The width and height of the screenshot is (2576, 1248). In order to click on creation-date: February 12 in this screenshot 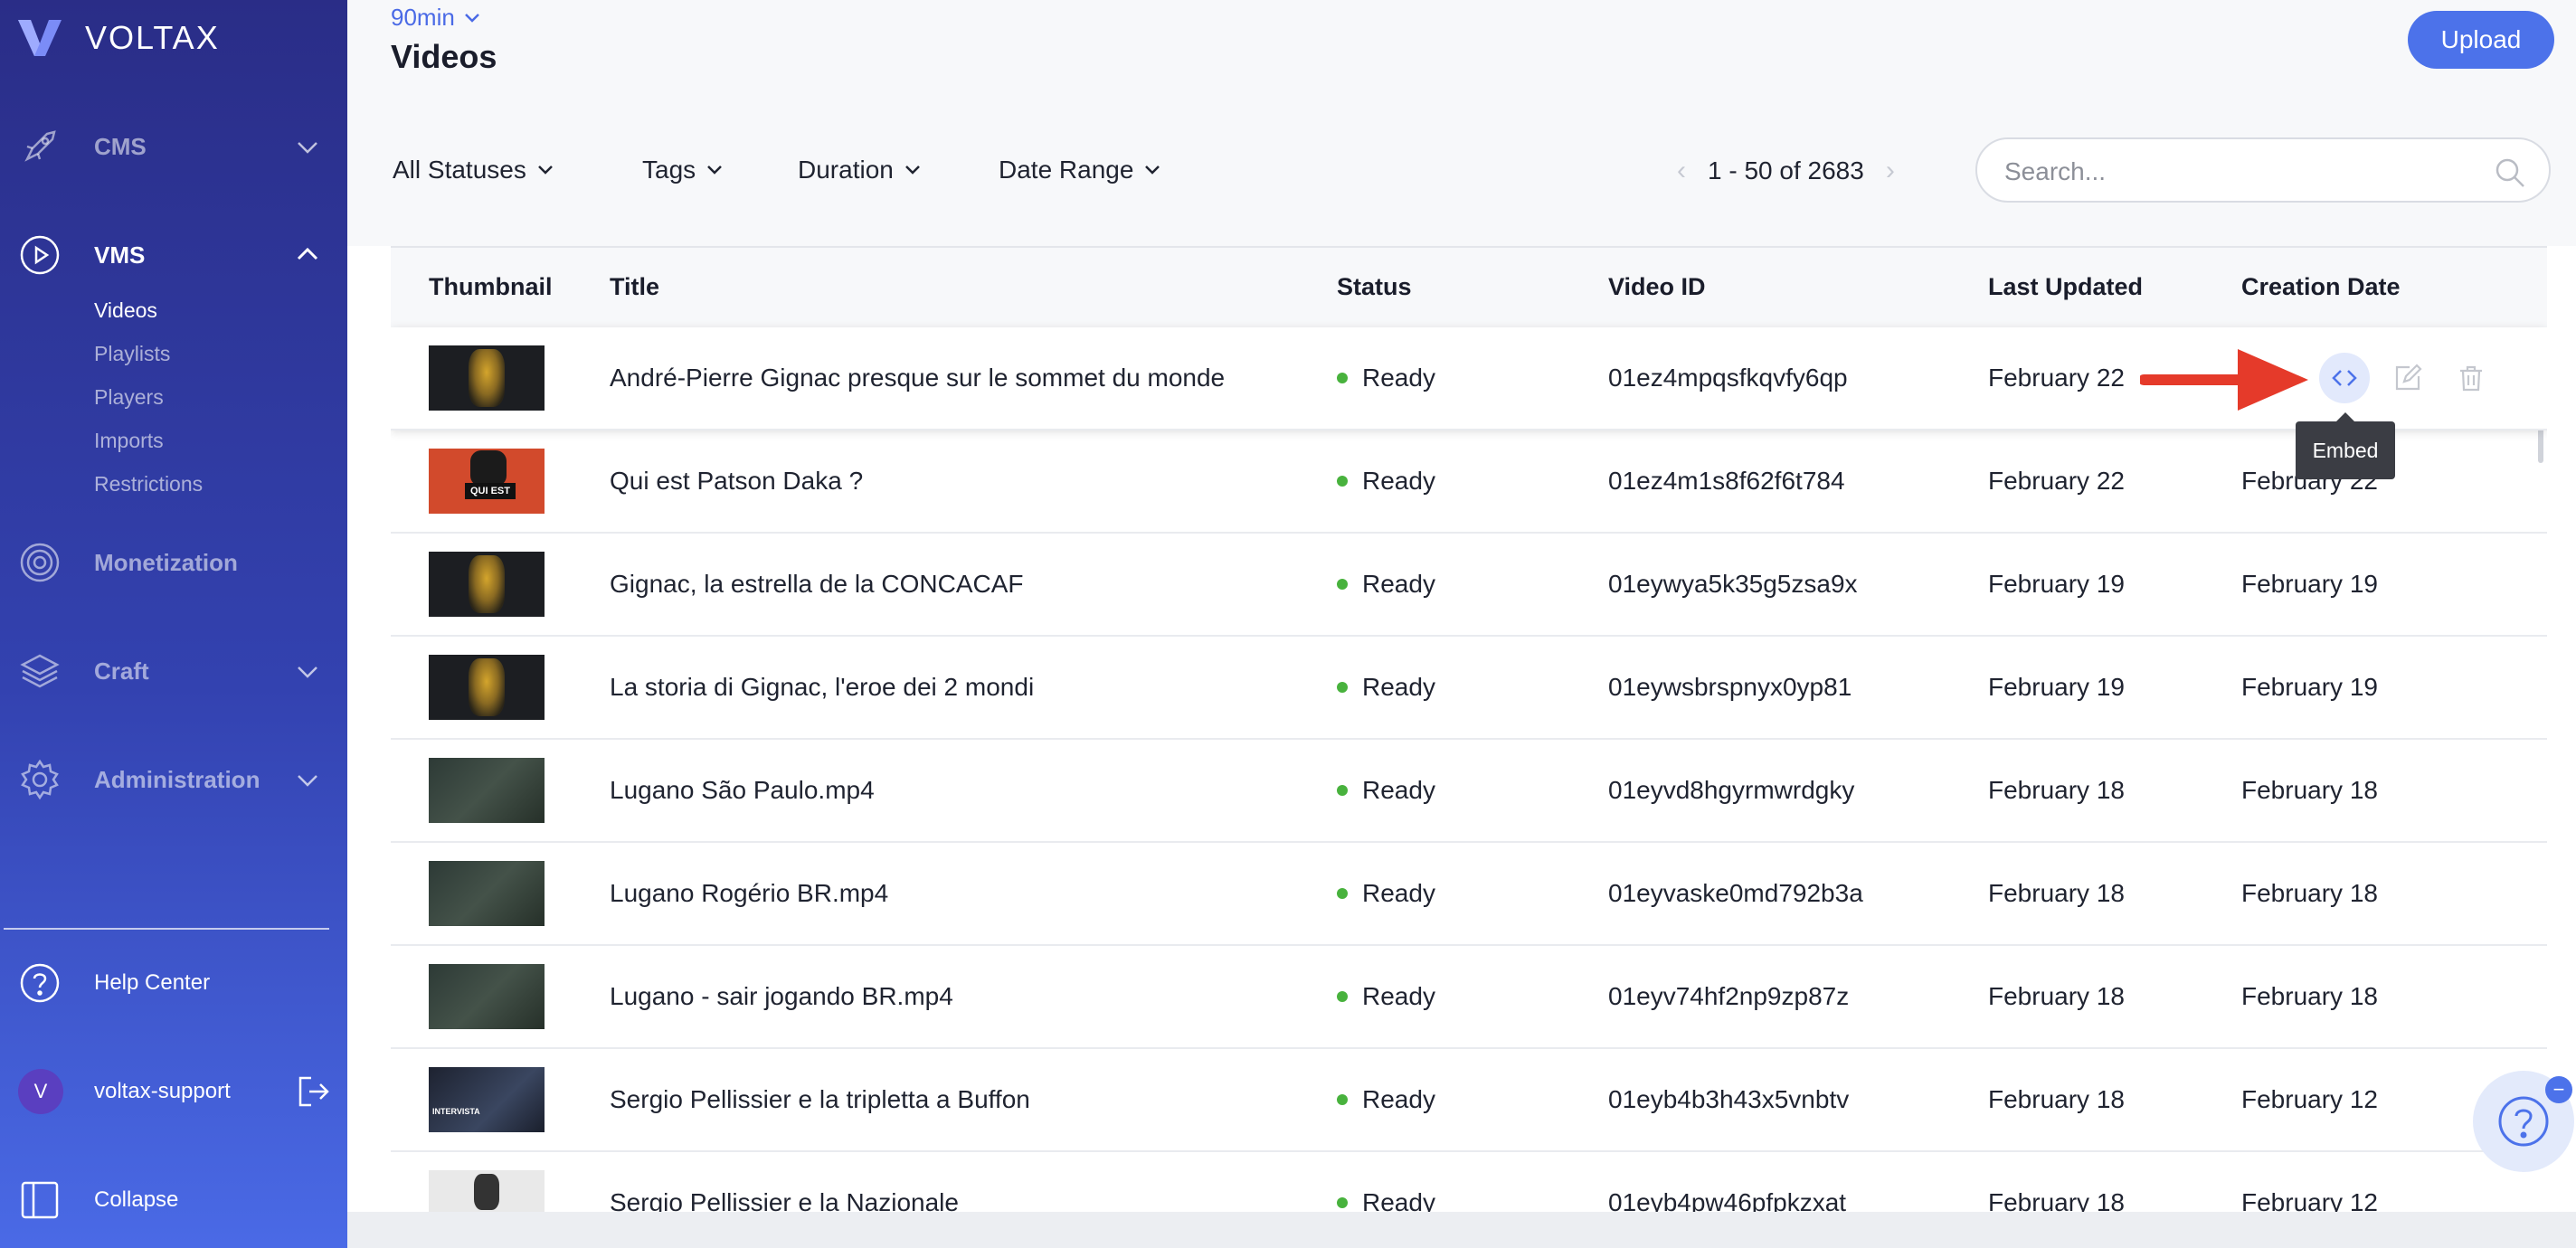, I will do `click(2310, 1099)`.